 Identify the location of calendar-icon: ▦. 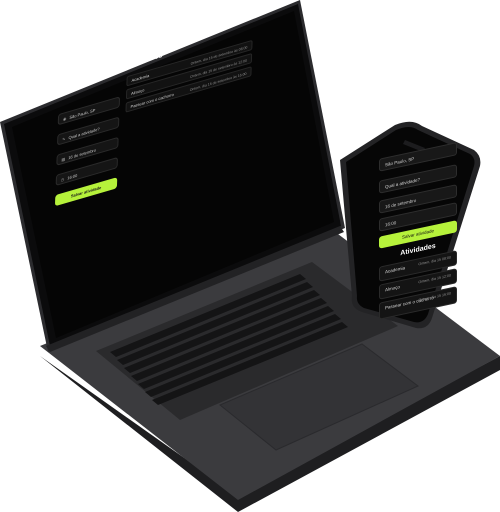
(63, 159).